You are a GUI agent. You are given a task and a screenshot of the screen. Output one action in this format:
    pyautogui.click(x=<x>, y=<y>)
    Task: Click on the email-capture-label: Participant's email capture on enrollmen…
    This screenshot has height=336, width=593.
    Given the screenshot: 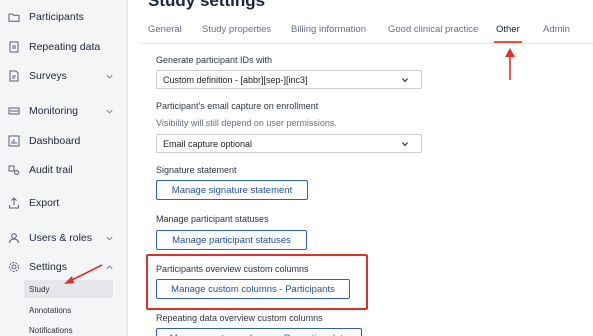 What is the action you would take?
    pyautogui.click(x=237, y=106)
    